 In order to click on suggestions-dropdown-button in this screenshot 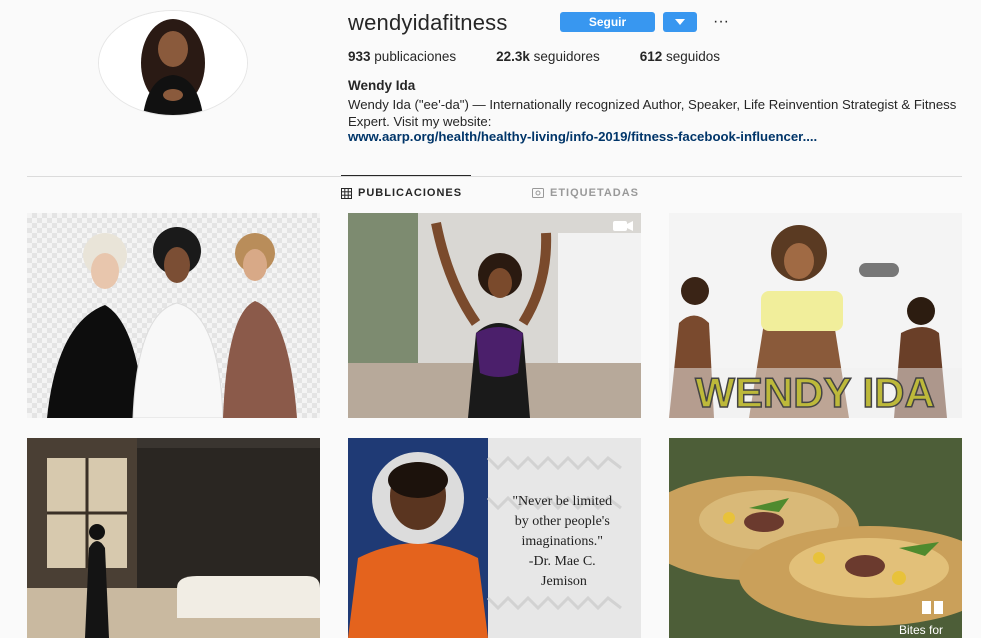, I will do `click(680, 22)`.